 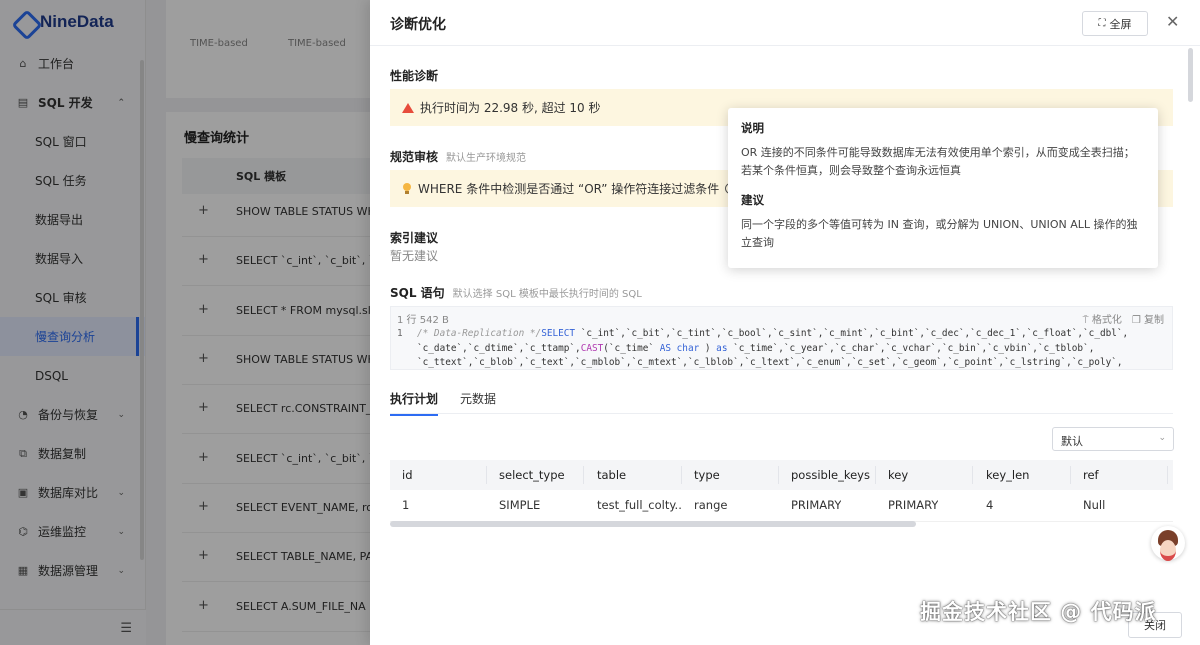 I want to click on sql-section-title: SQL 语句 默认选择 SQL 模板中最长执行时间的 SQL, so click(x=516, y=292).